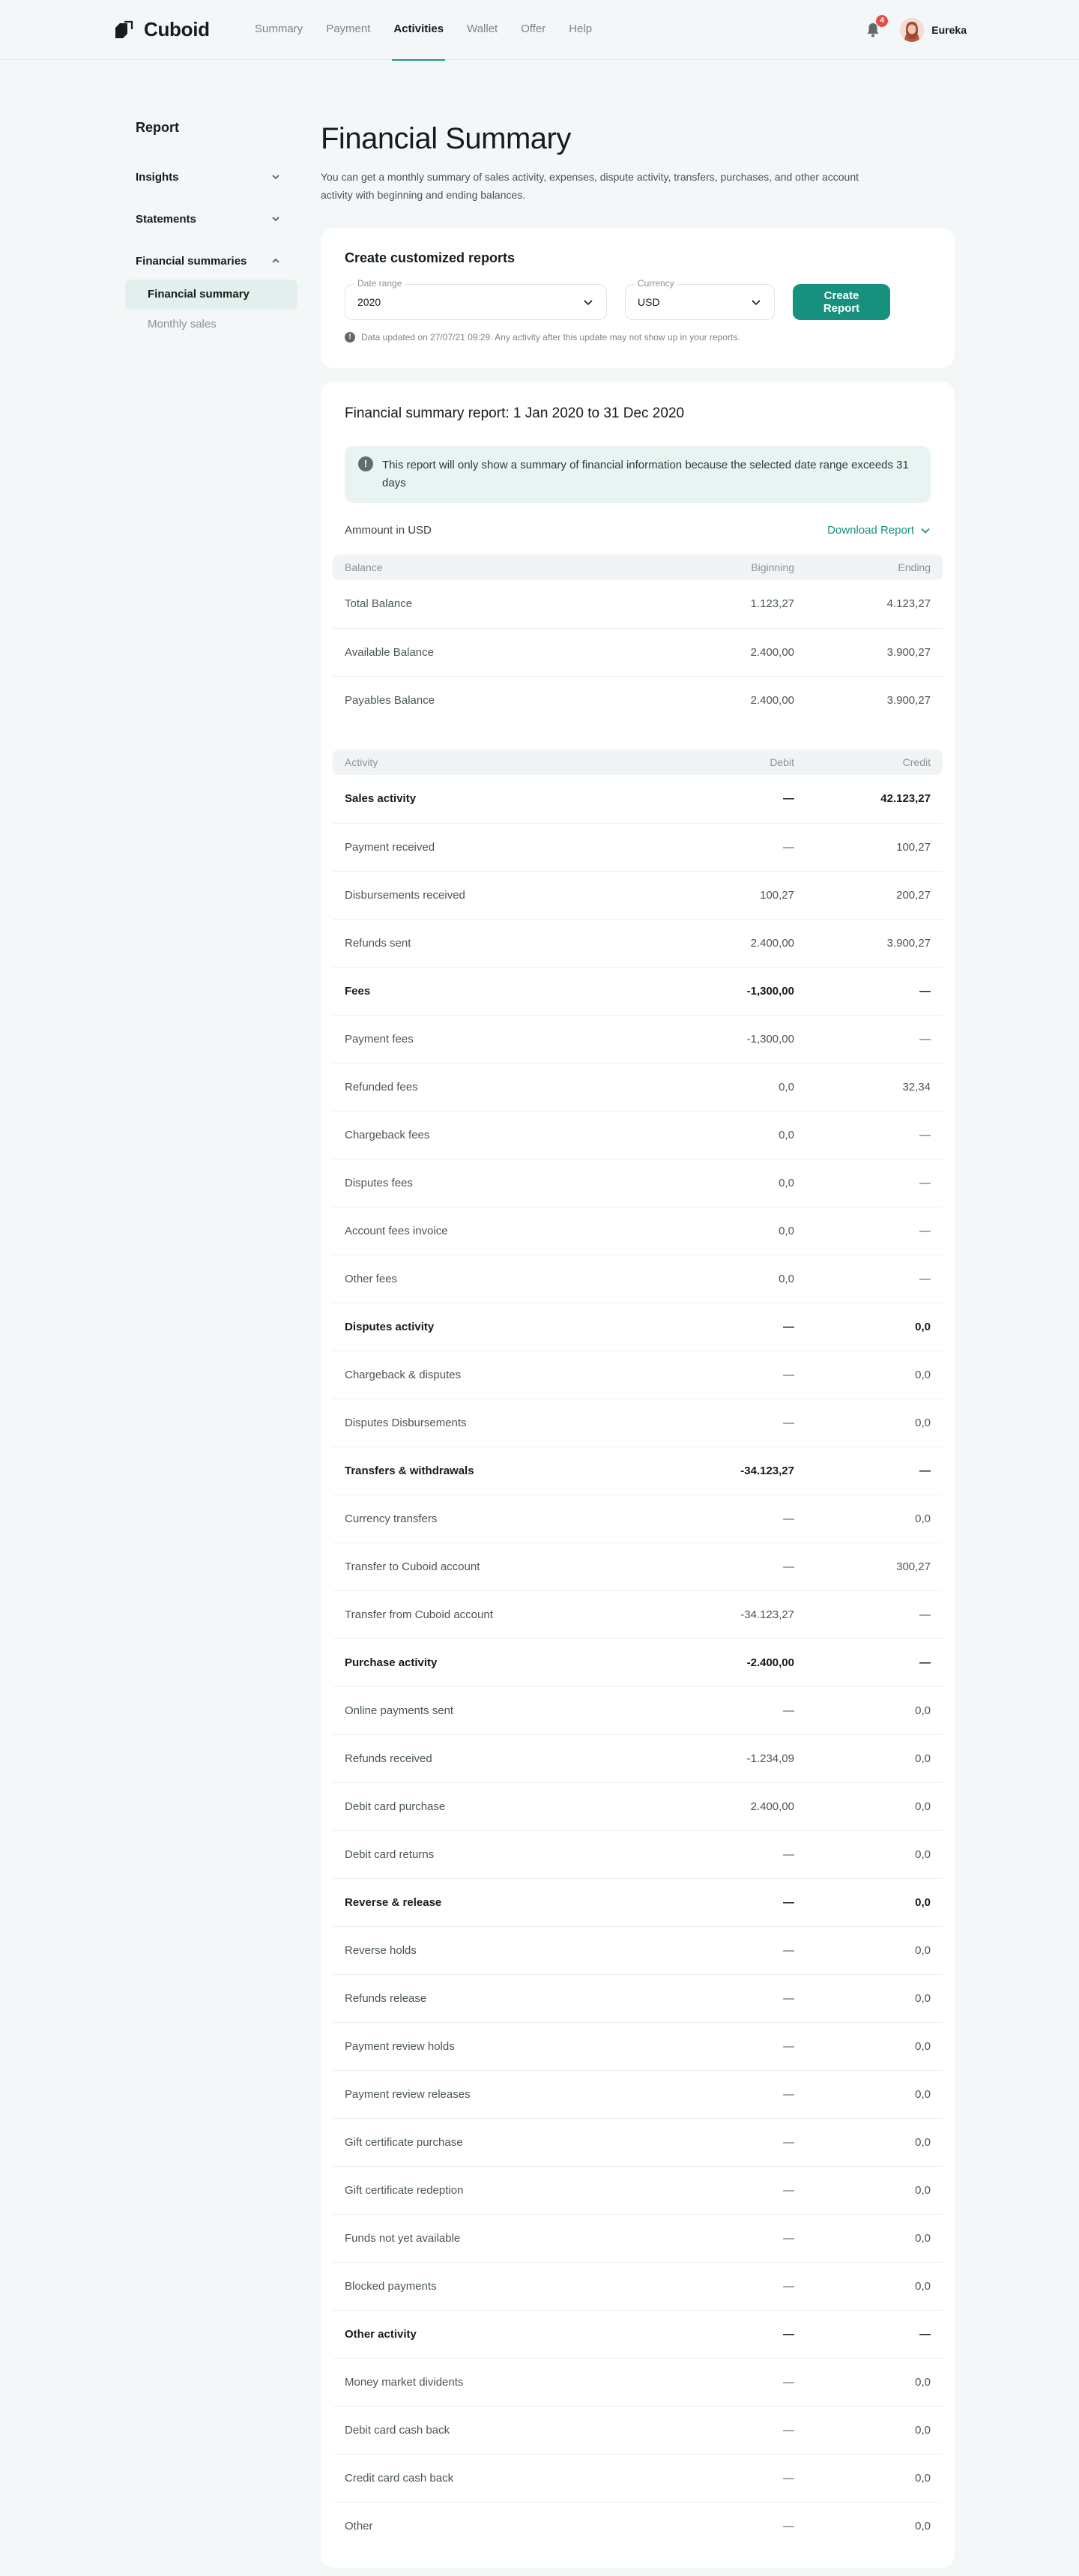 This screenshot has width=1079, height=2576. What do you see at coordinates (388, 531) in the screenshot?
I see `amount-currency-label: Ammount in USD` at bounding box center [388, 531].